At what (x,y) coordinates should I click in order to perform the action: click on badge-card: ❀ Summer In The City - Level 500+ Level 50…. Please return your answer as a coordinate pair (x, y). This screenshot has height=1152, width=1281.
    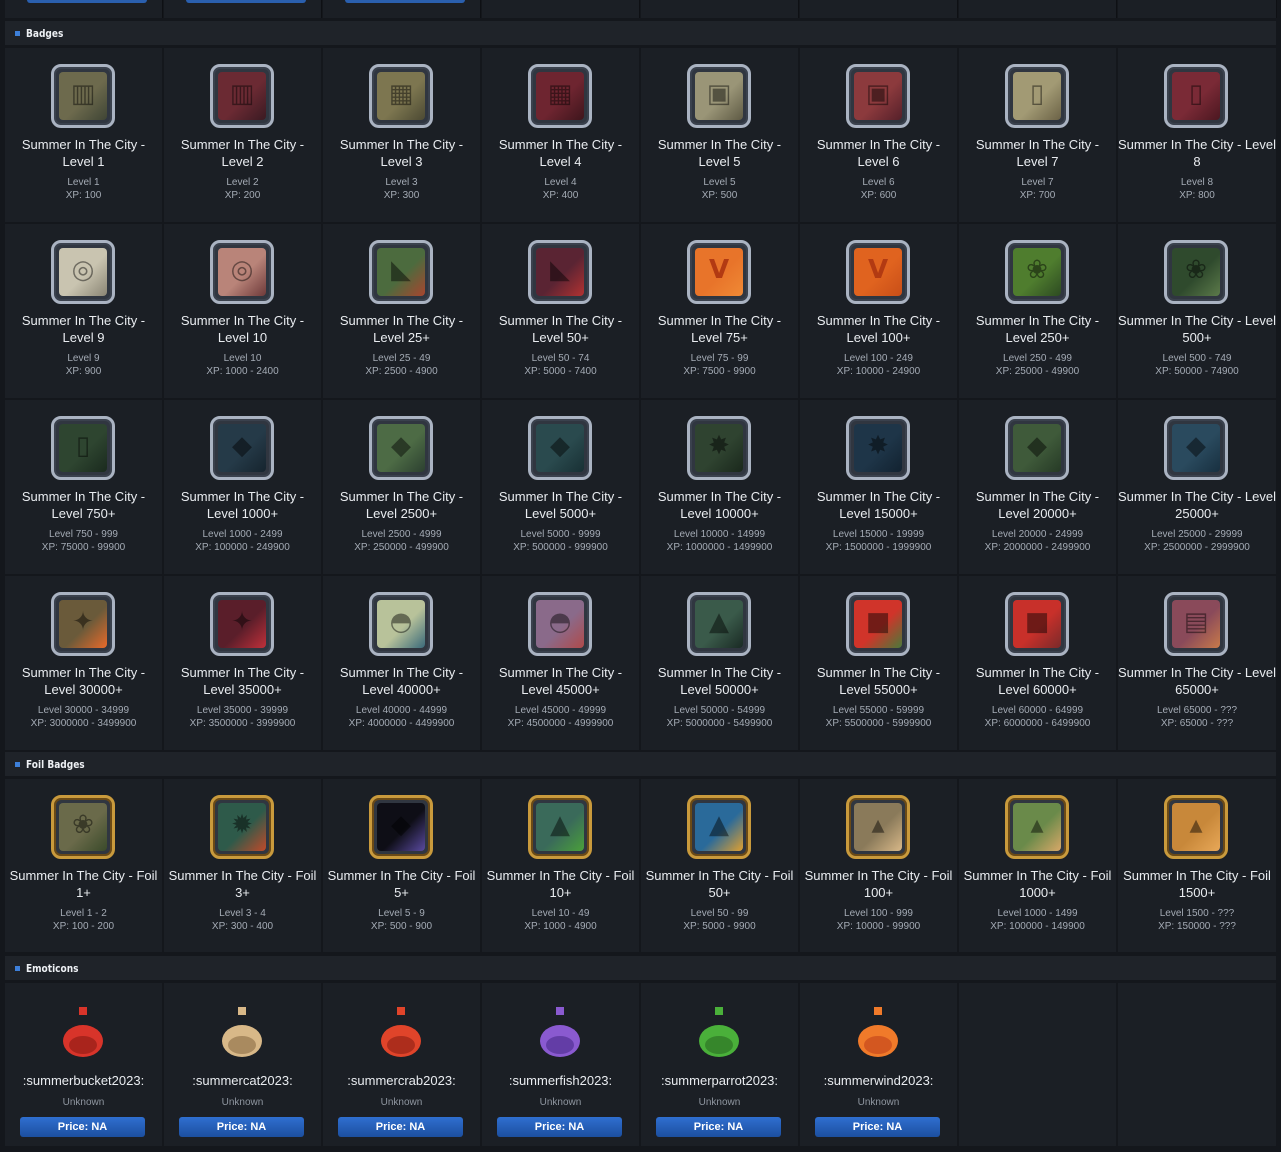
    Looking at the image, I should click on (1197, 311).